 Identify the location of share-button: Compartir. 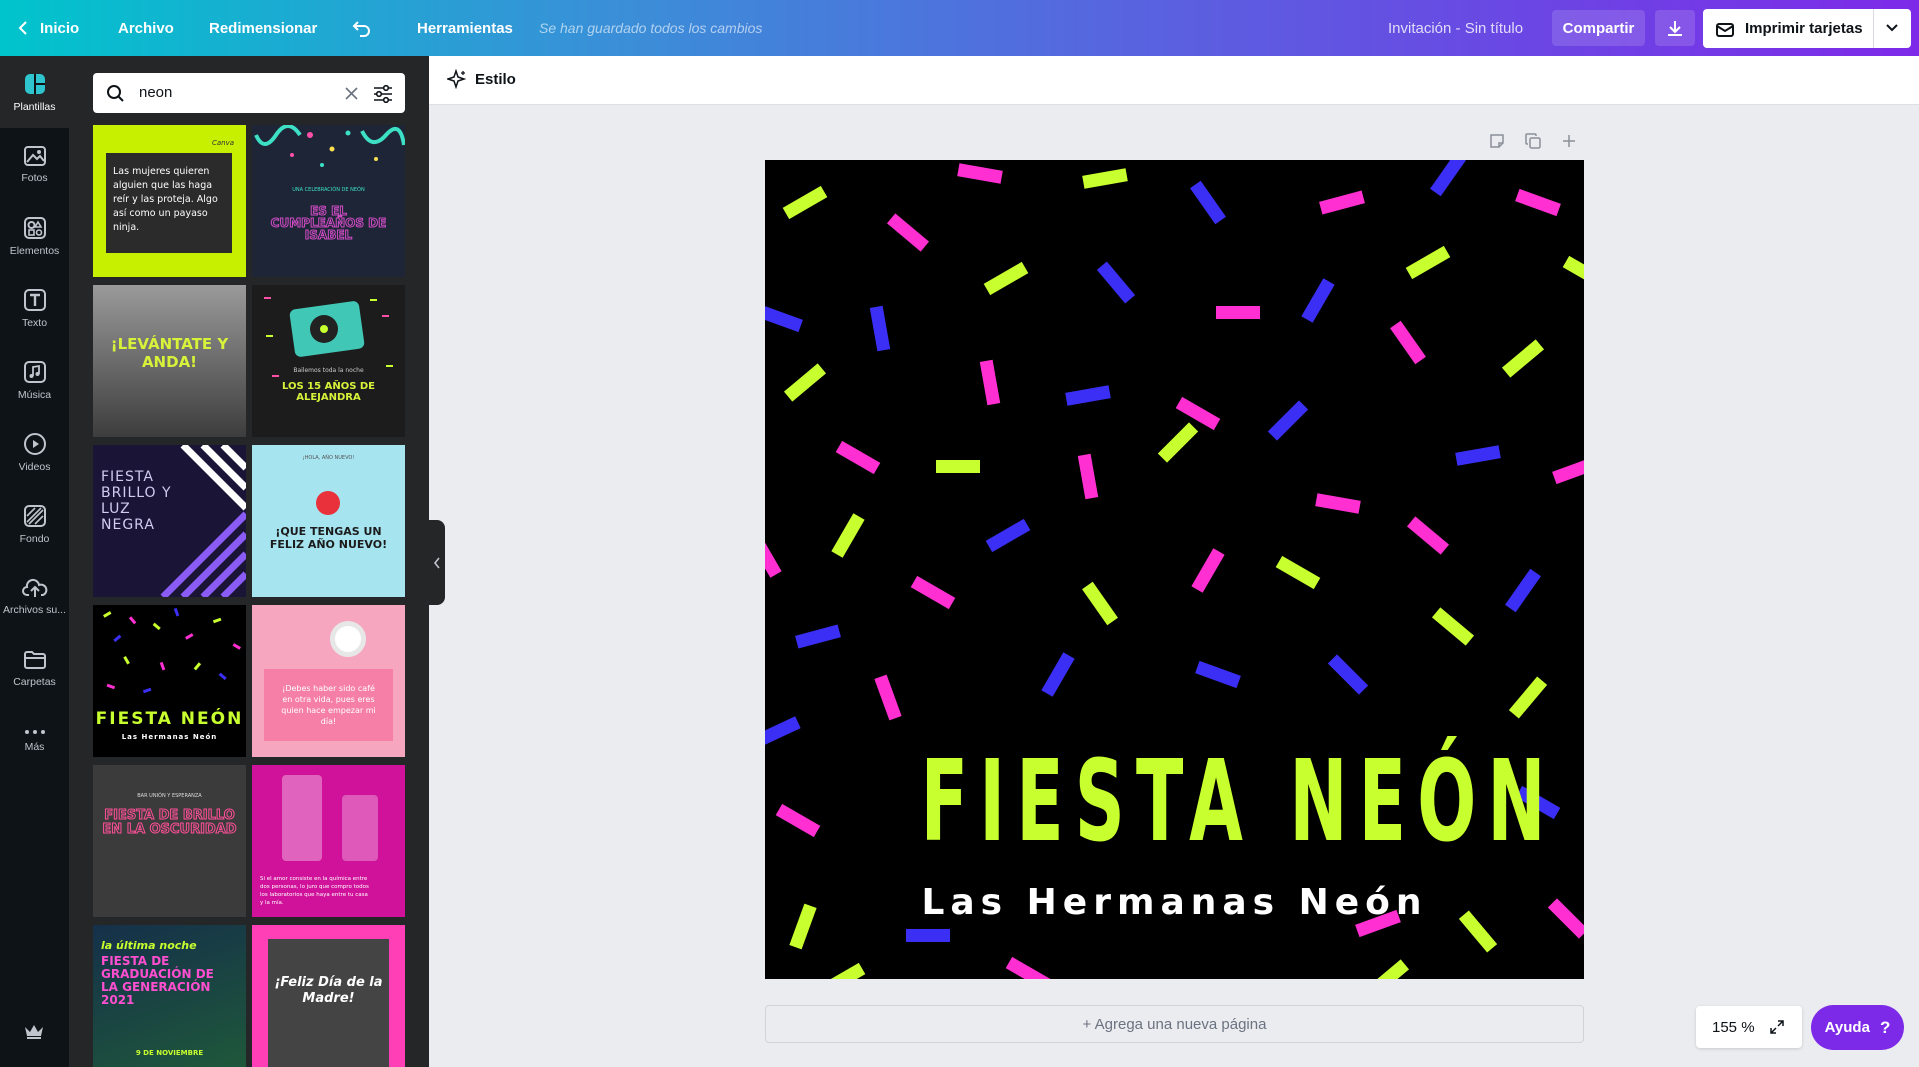
(1598, 28).